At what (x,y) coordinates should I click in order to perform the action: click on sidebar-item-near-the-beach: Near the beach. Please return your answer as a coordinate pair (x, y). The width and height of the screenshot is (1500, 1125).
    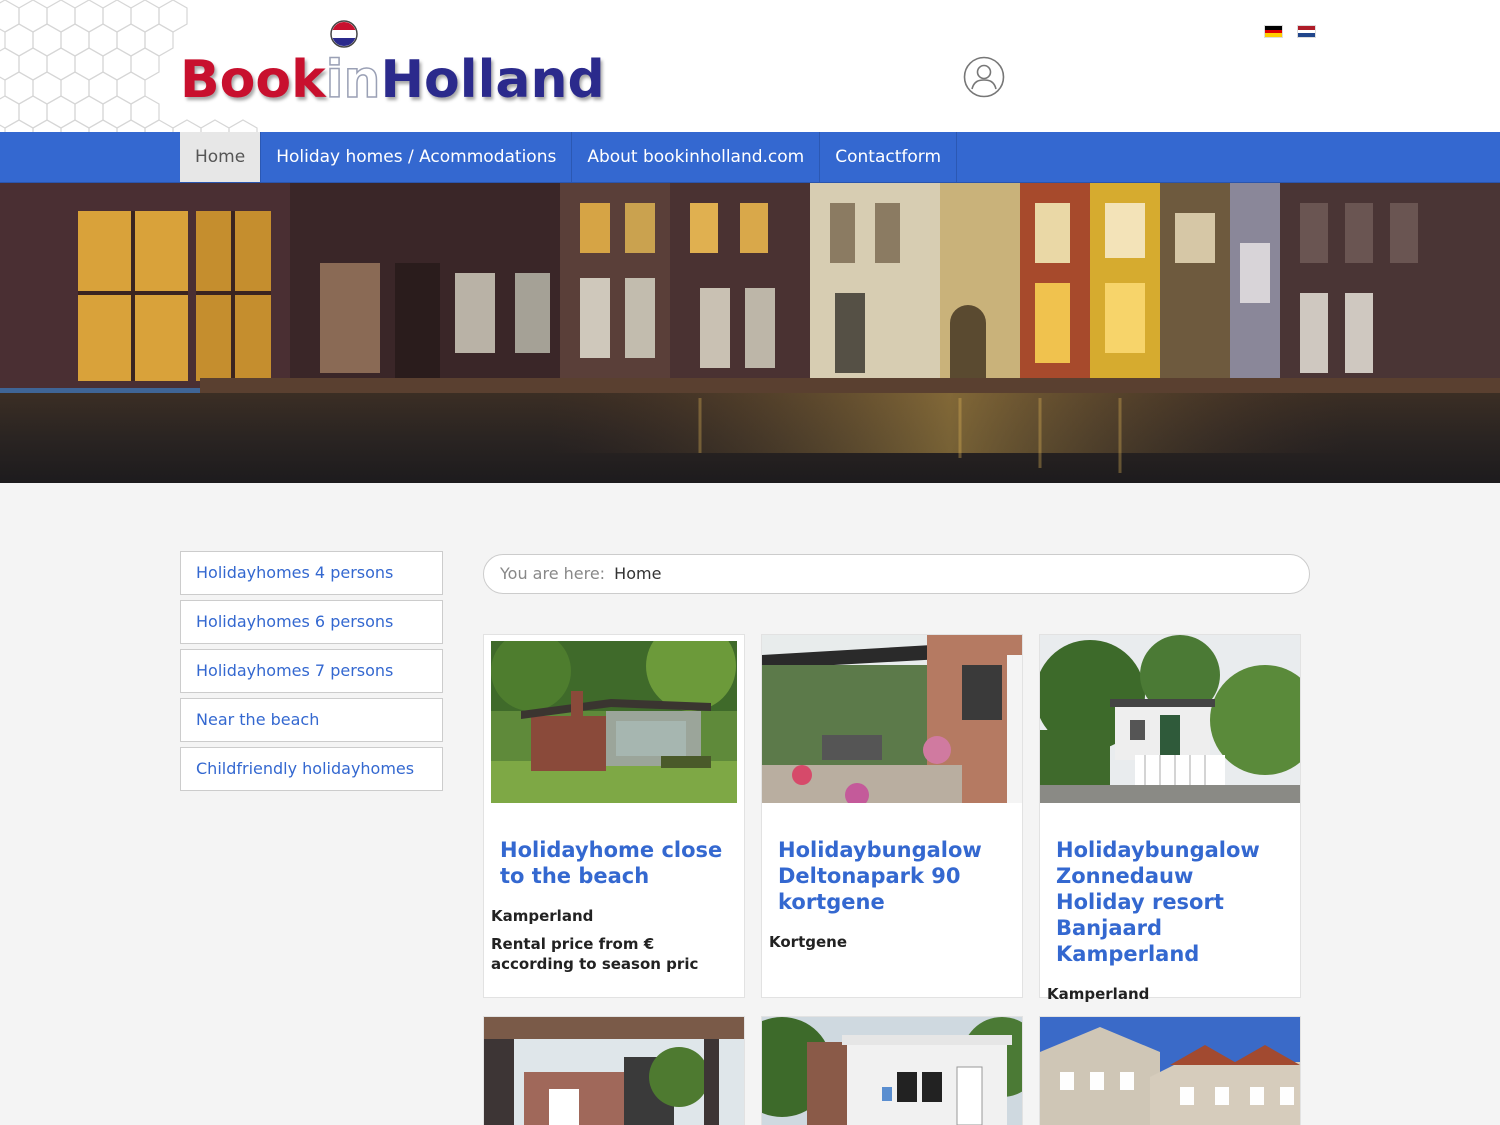
    Looking at the image, I should click on (311, 720).